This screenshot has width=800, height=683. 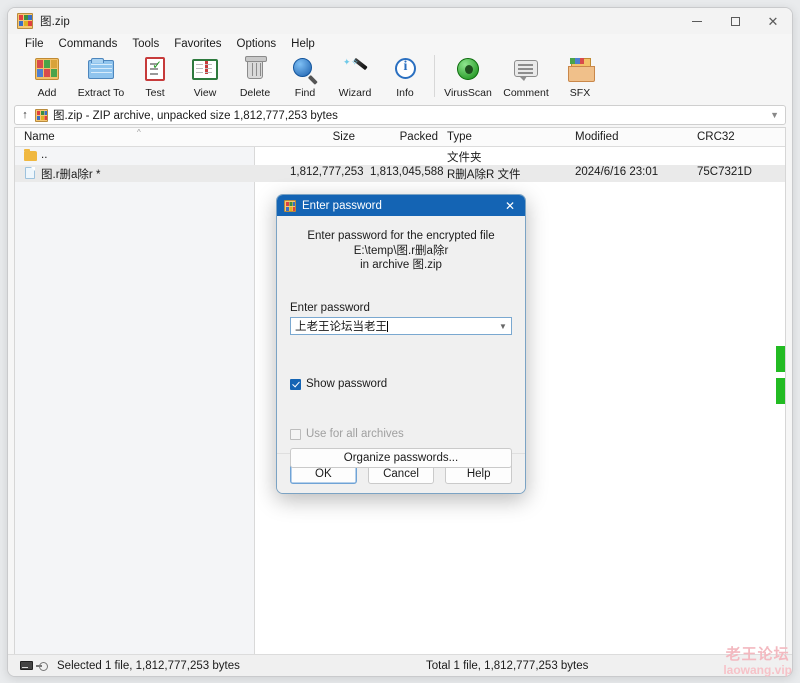 What do you see at coordinates (146, 44) in the screenshot?
I see `menu-tools: Tools` at bounding box center [146, 44].